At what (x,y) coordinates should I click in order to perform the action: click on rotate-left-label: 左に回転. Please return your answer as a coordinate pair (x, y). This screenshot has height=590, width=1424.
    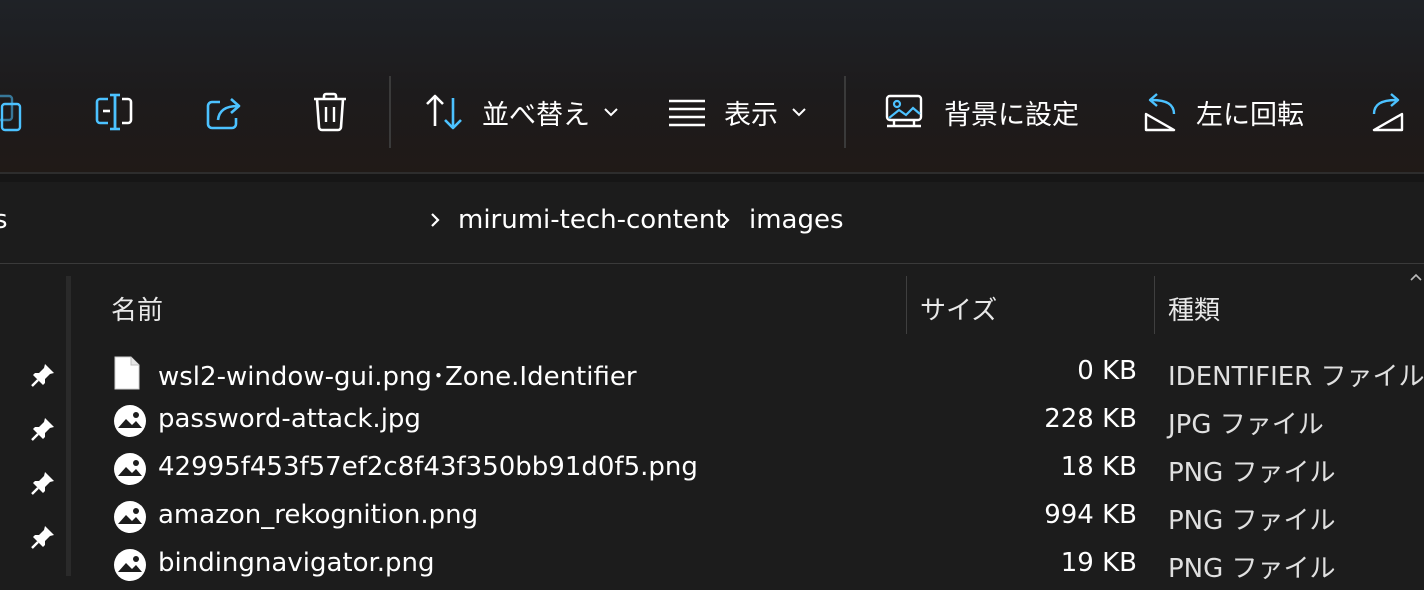
    Looking at the image, I should click on (1250, 115).